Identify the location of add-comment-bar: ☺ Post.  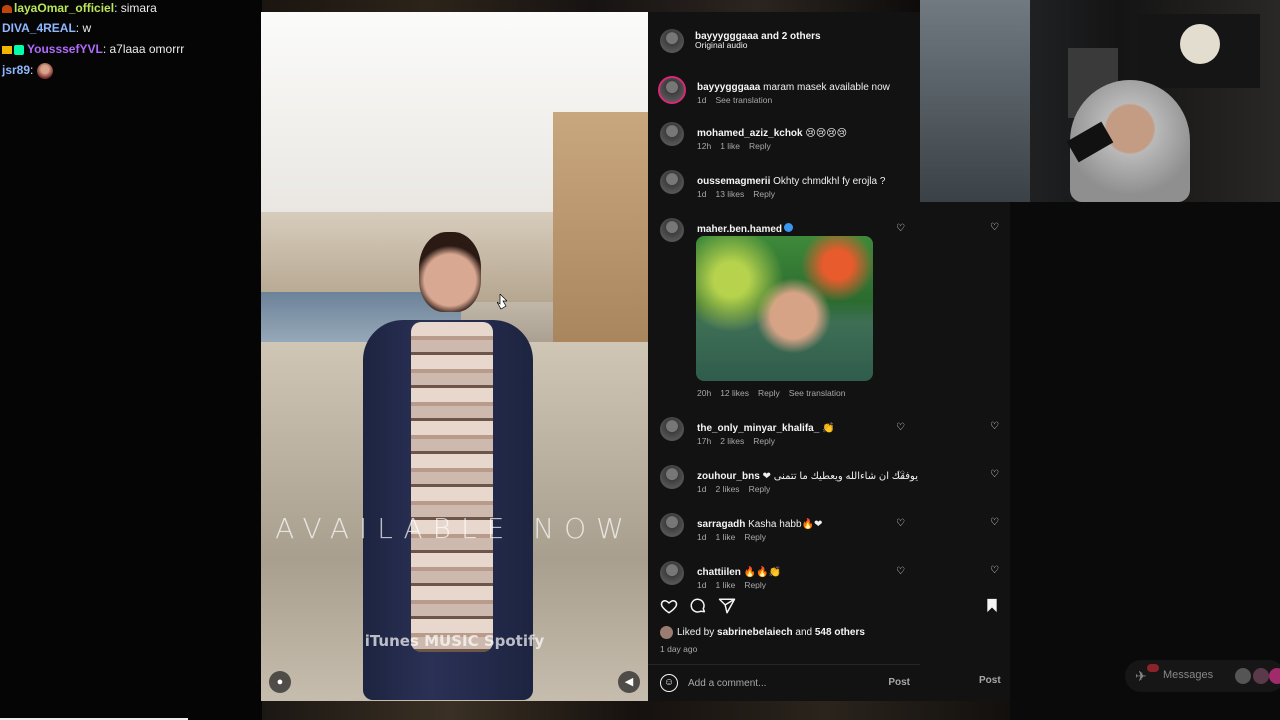
(784, 682).